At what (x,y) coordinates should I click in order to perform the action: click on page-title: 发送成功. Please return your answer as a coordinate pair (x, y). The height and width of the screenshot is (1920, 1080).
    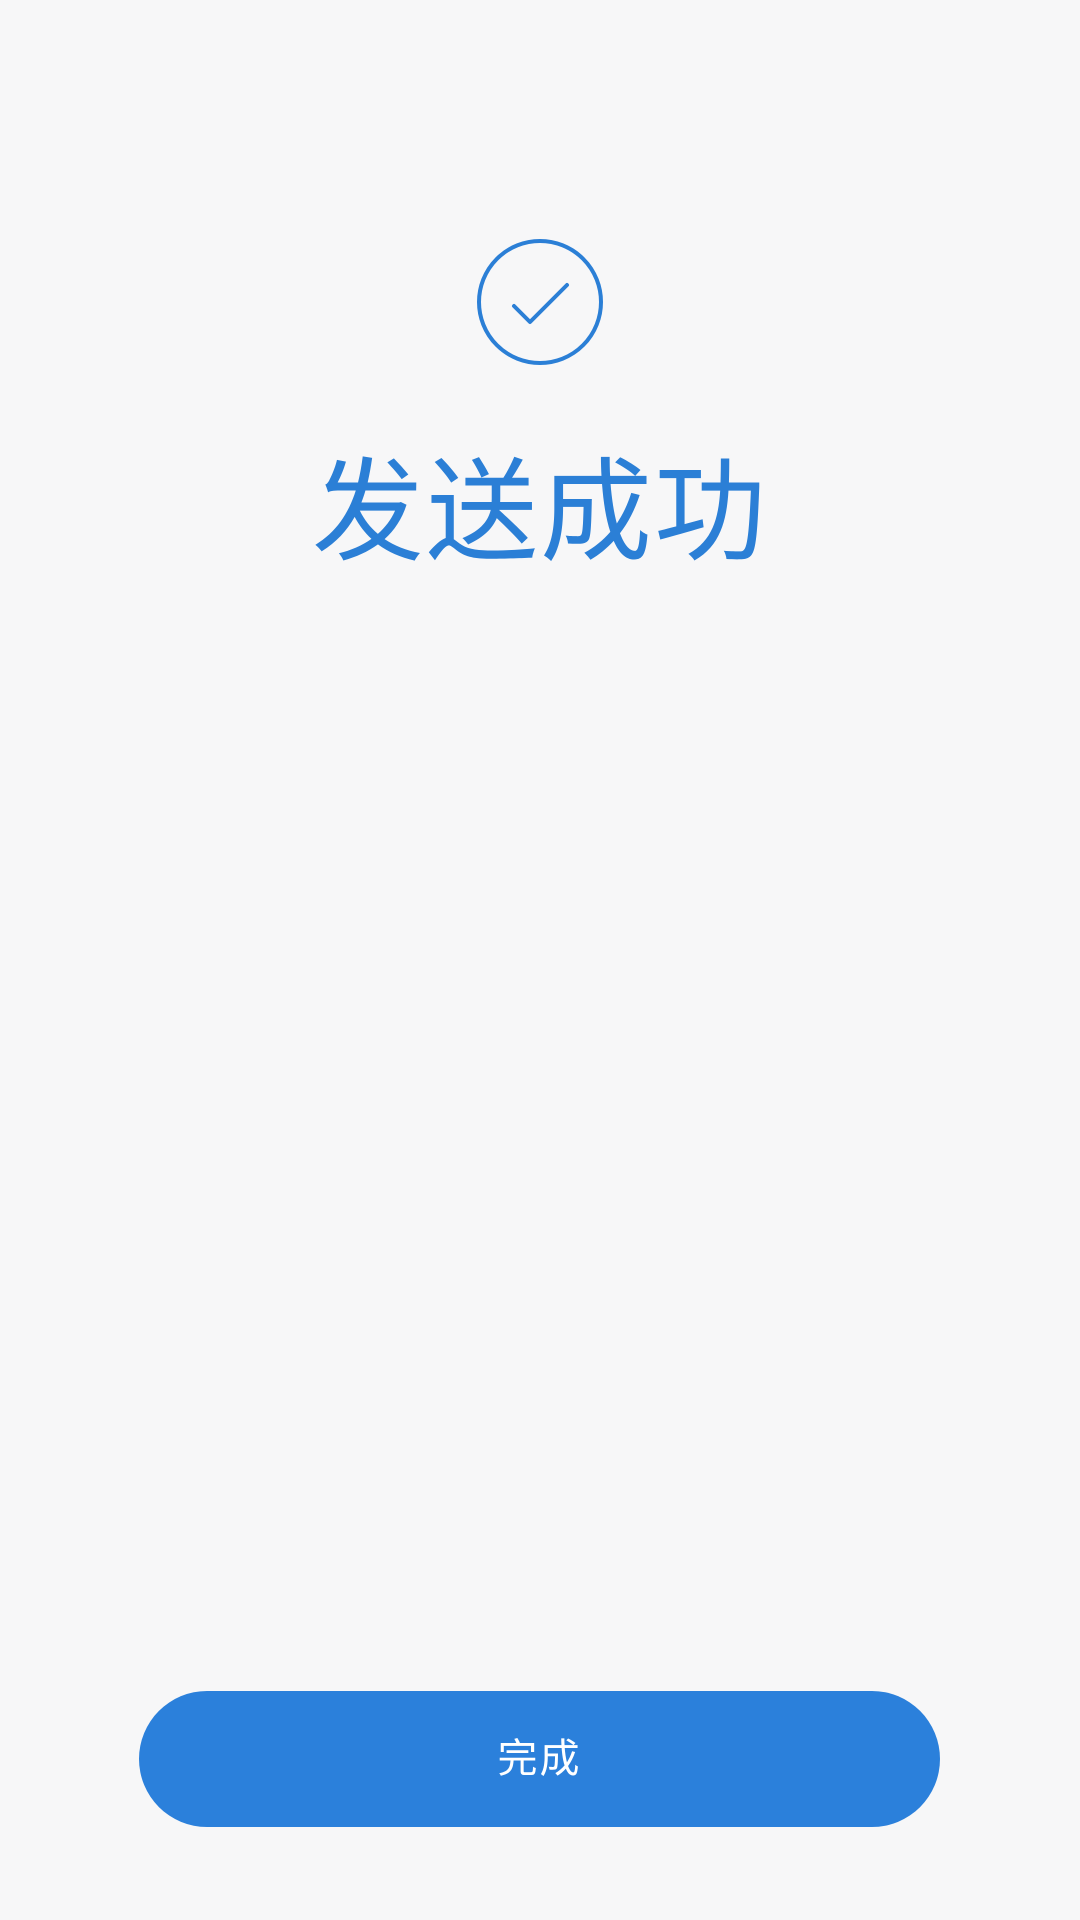
    Looking at the image, I should click on (540, 513).